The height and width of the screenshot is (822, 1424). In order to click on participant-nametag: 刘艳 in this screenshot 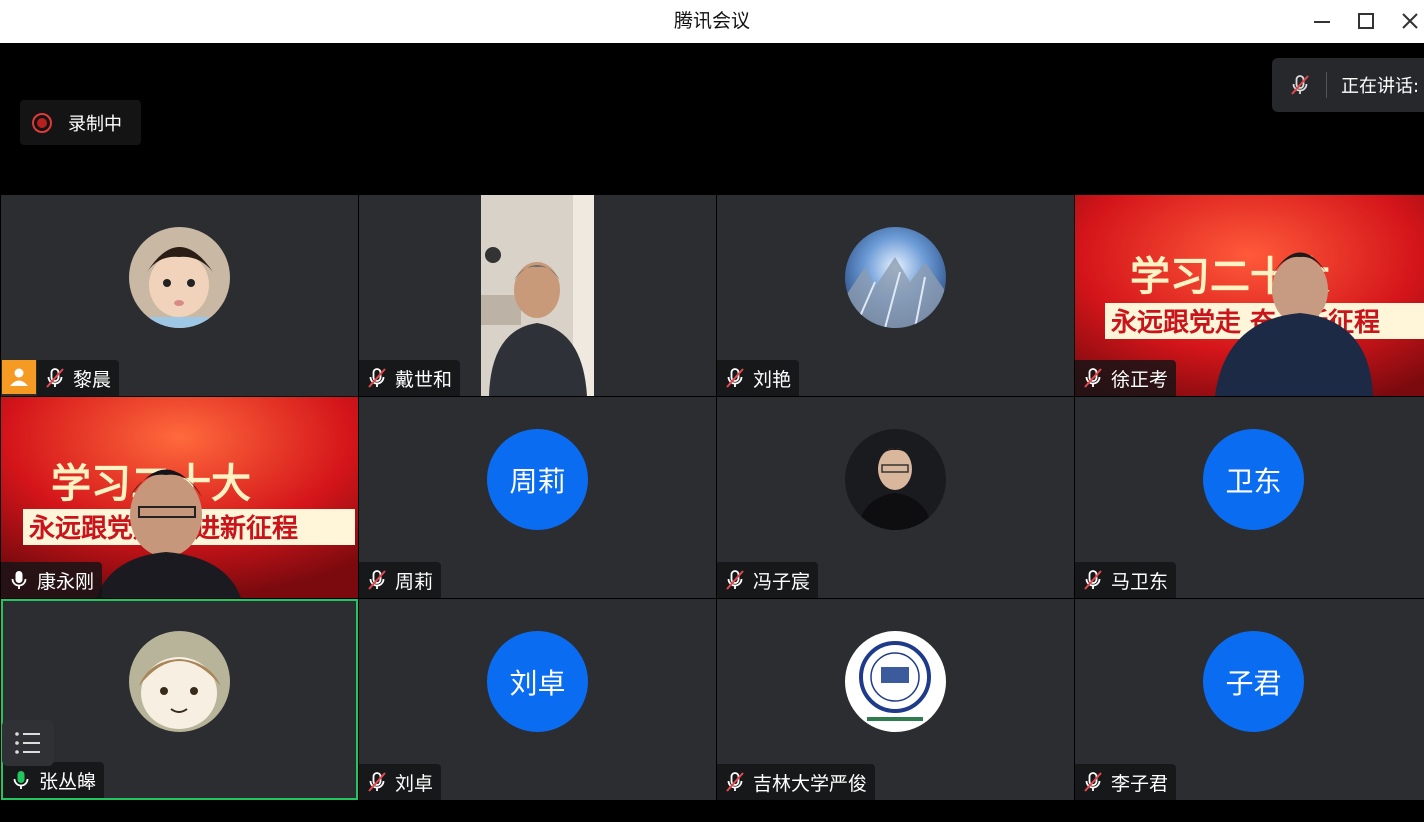, I will do `click(758, 378)`.